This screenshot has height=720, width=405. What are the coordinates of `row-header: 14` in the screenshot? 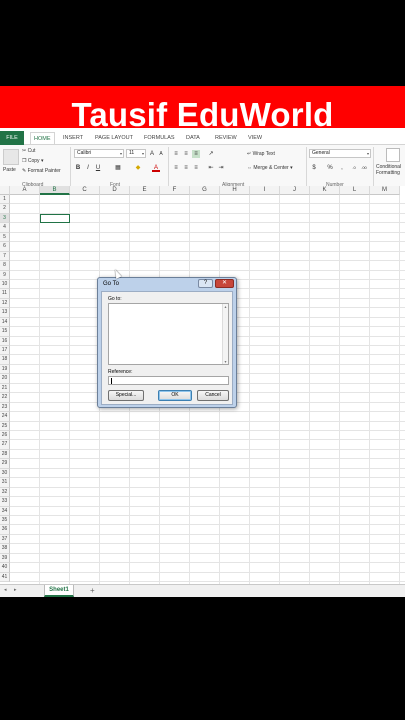 It's located at (5, 322).